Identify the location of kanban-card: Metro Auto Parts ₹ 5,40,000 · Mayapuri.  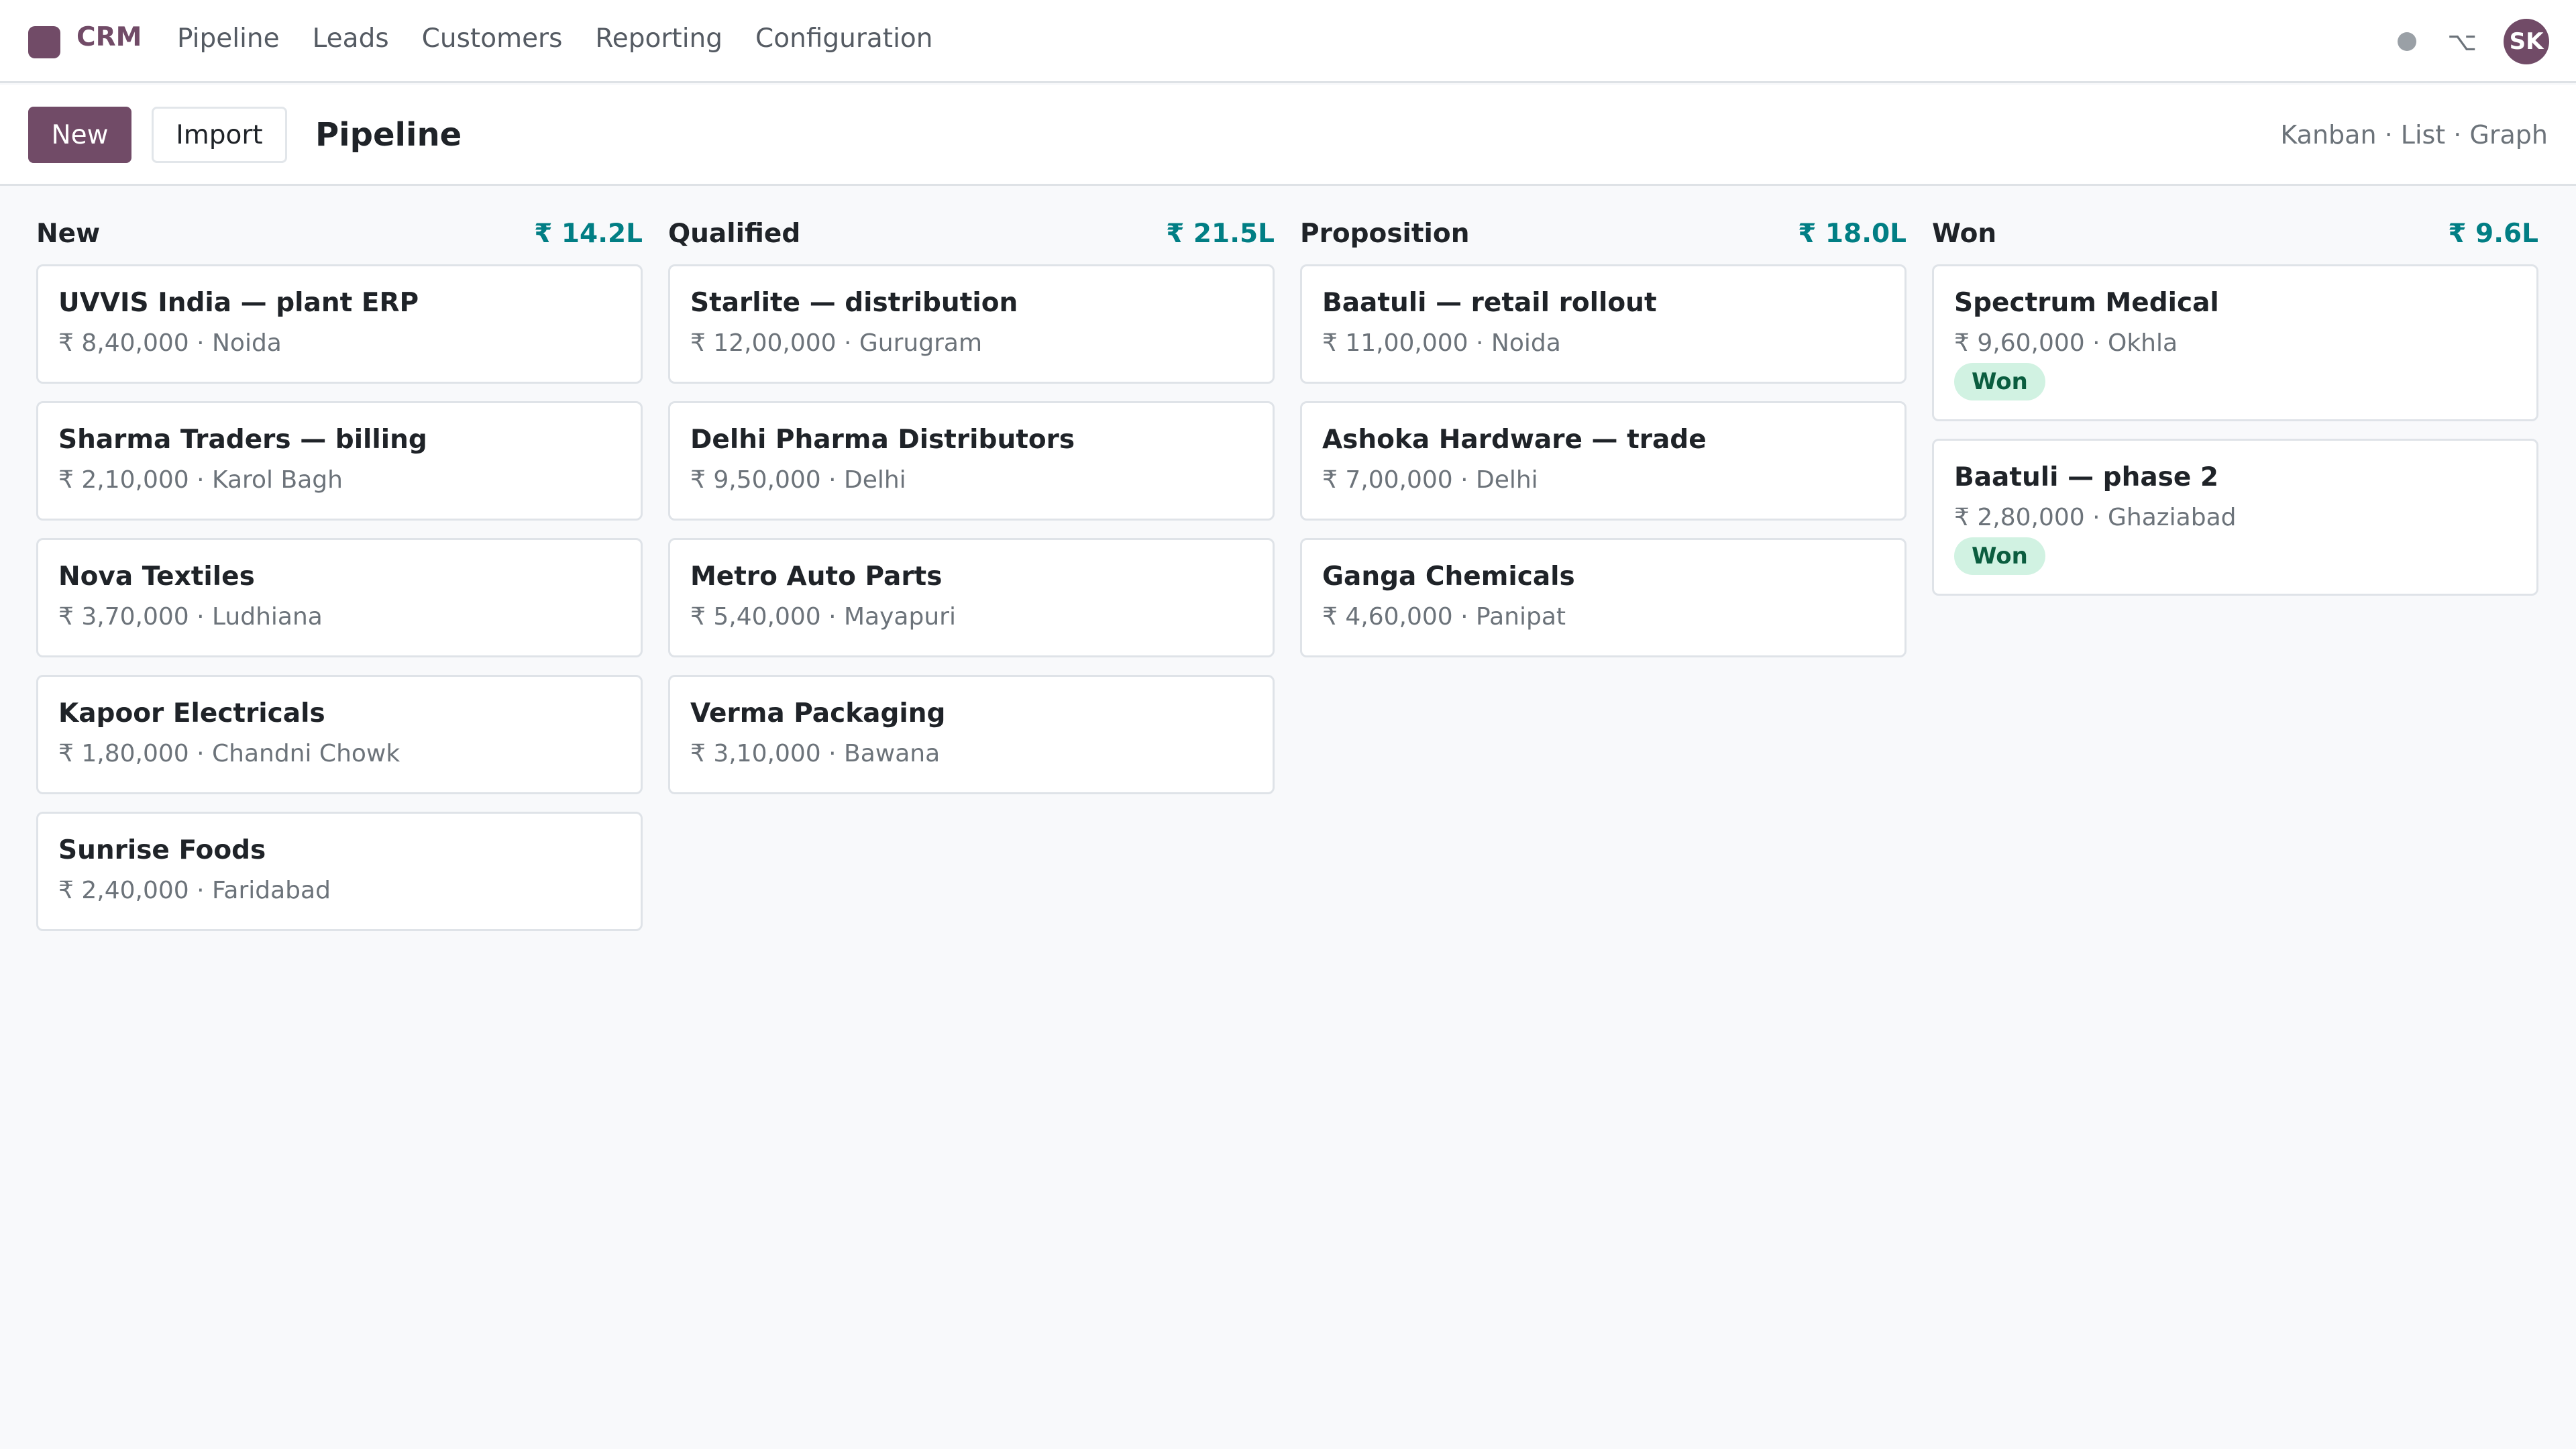
(971, 597).